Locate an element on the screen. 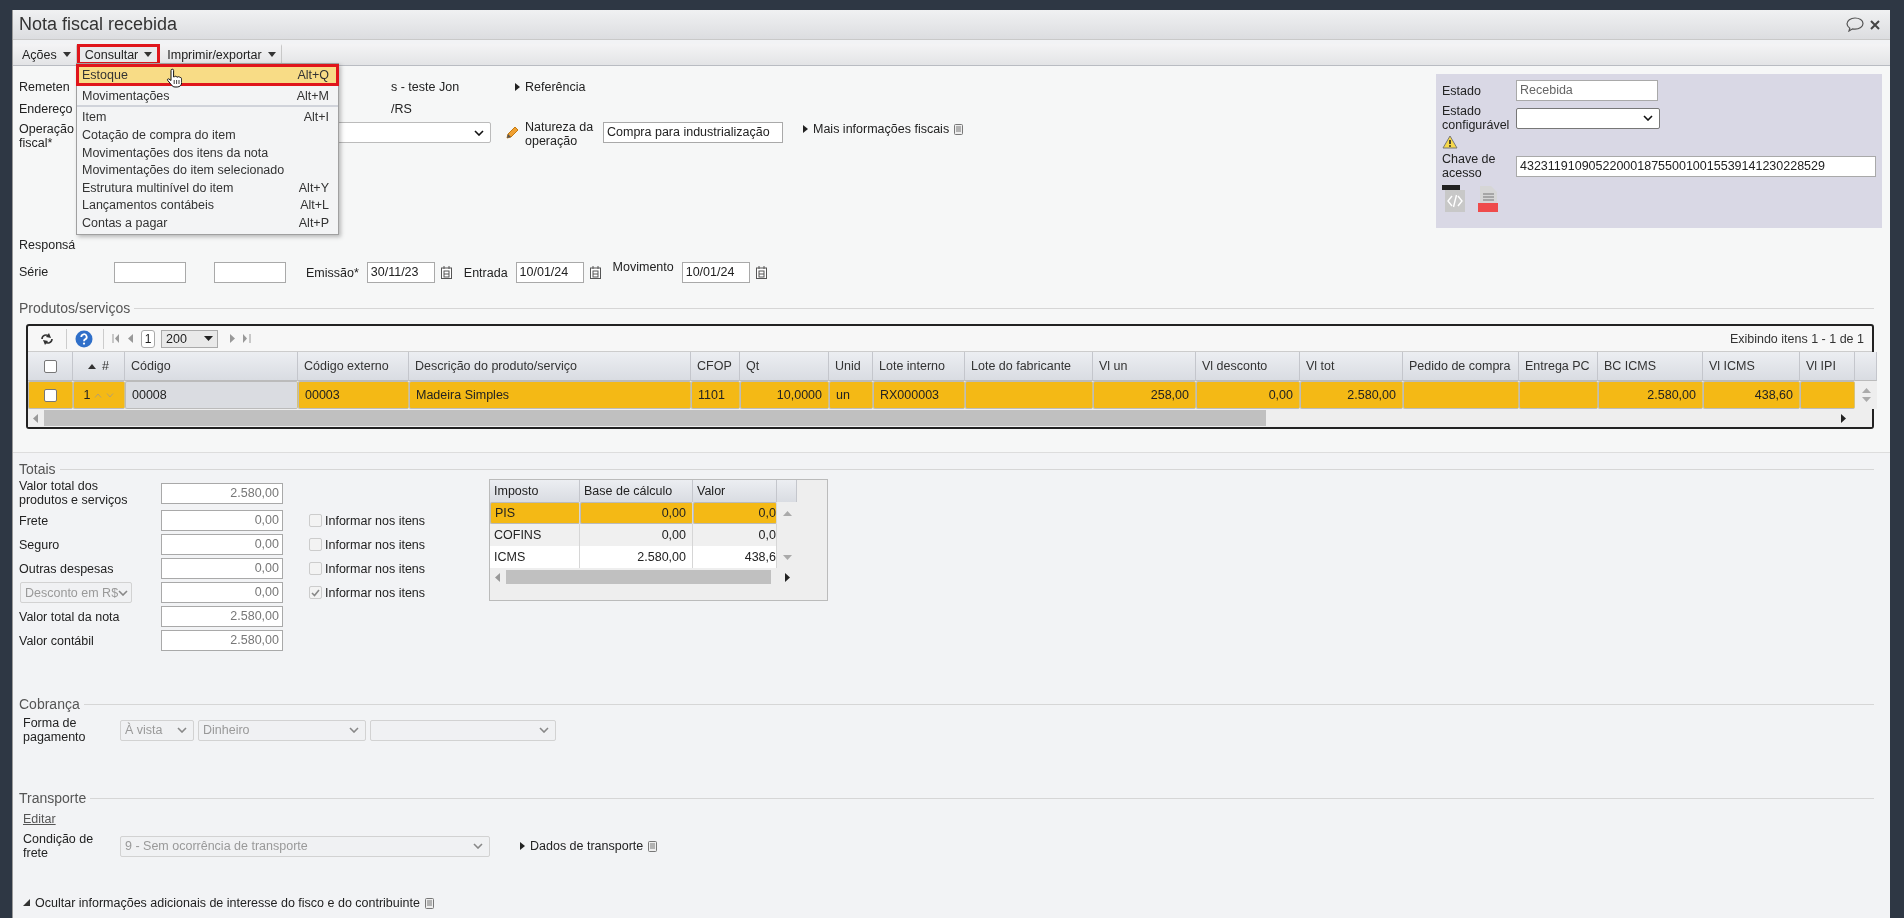 Image resolution: width=1904 pixels, height=918 pixels. menu-item: Cotação de compra do item is located at coordinates (207, 135).